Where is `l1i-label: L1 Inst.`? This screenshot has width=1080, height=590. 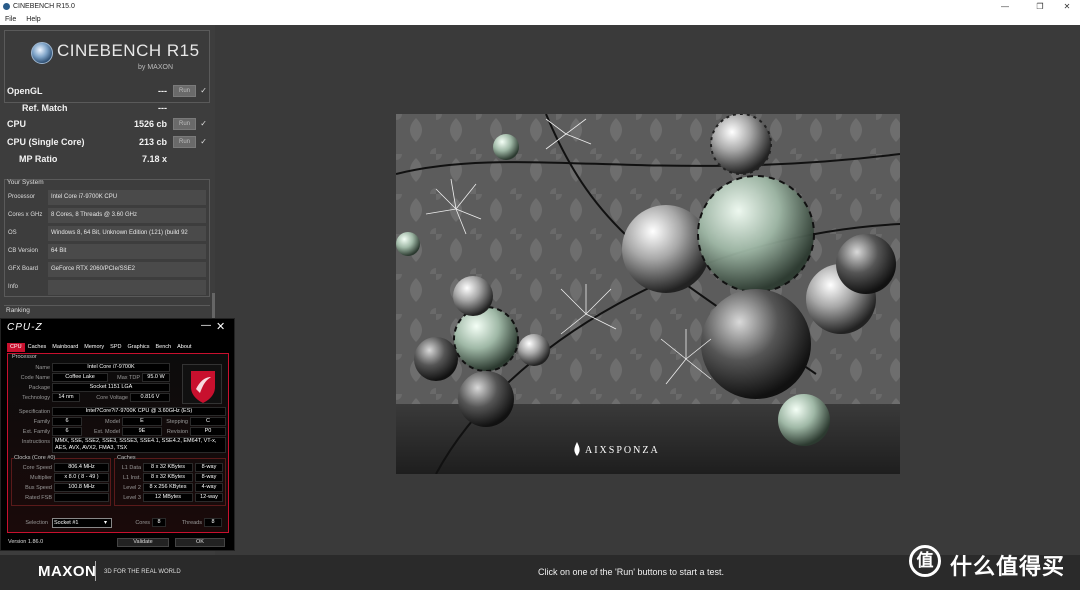
l1i-label: L1 Inst. is located at coordinates (131, 478).